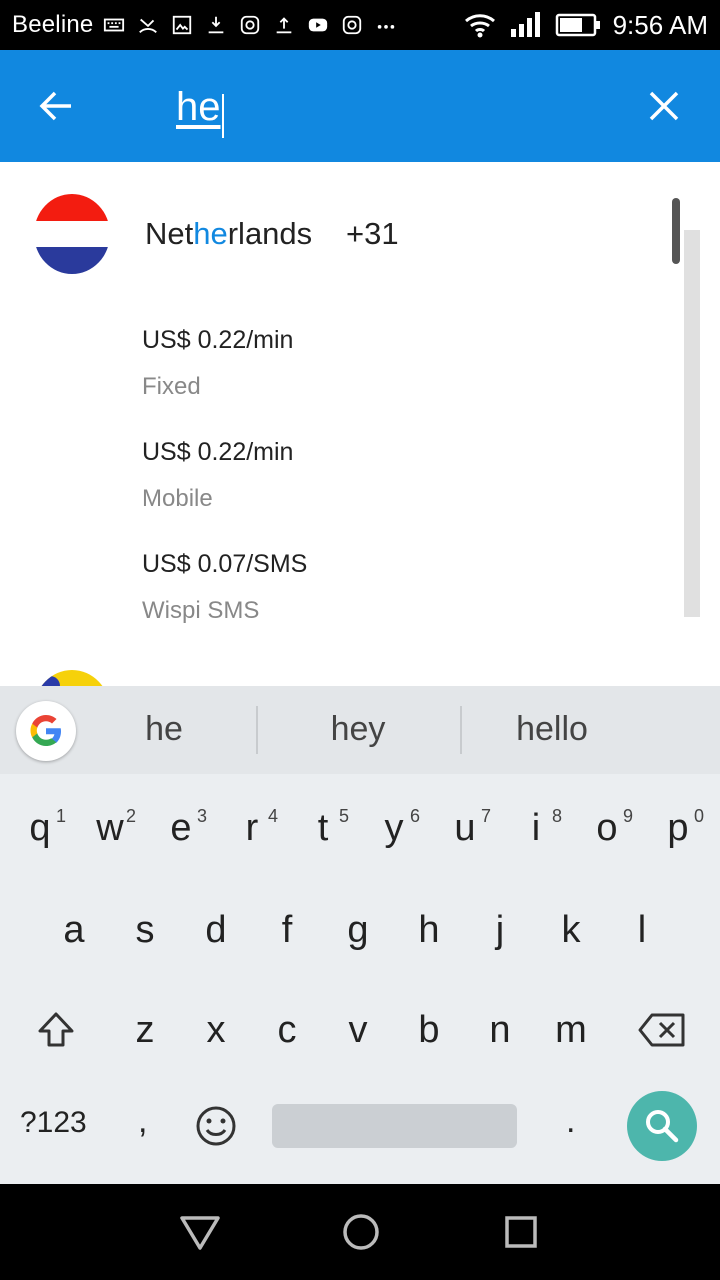 Image resolution: width=720 pixels, height=1280 pixels. I want to click on close-icon, so click(664, 106).